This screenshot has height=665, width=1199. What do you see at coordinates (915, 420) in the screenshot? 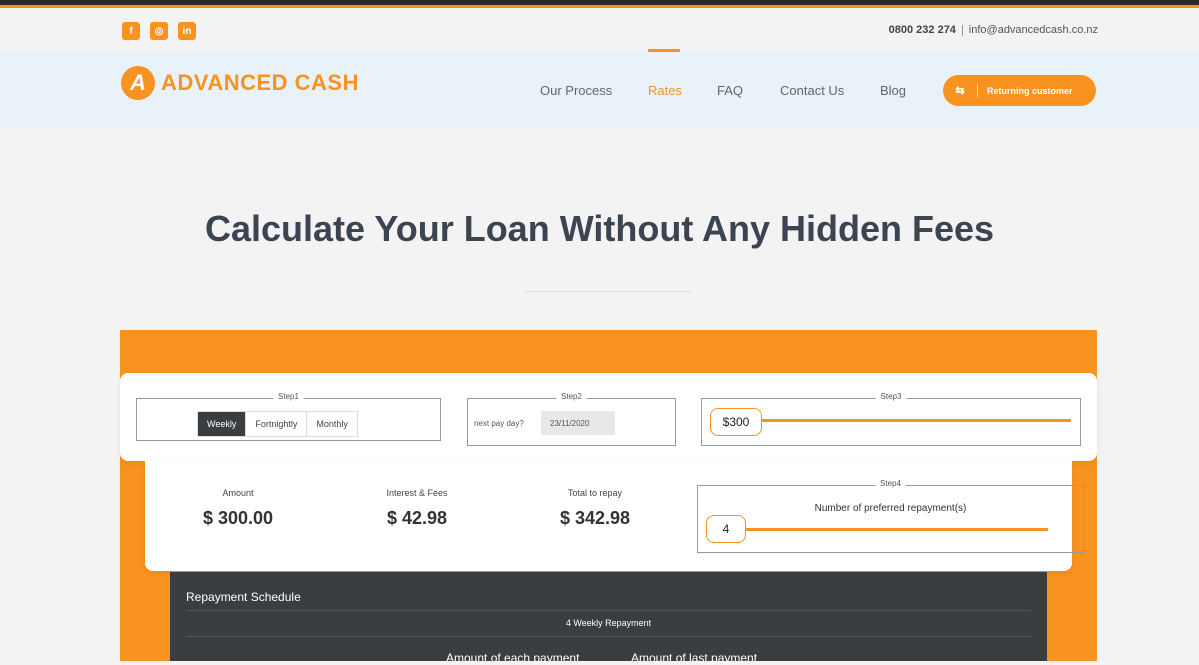
I see `amount-slider-track` at bounding box center [915, 420].